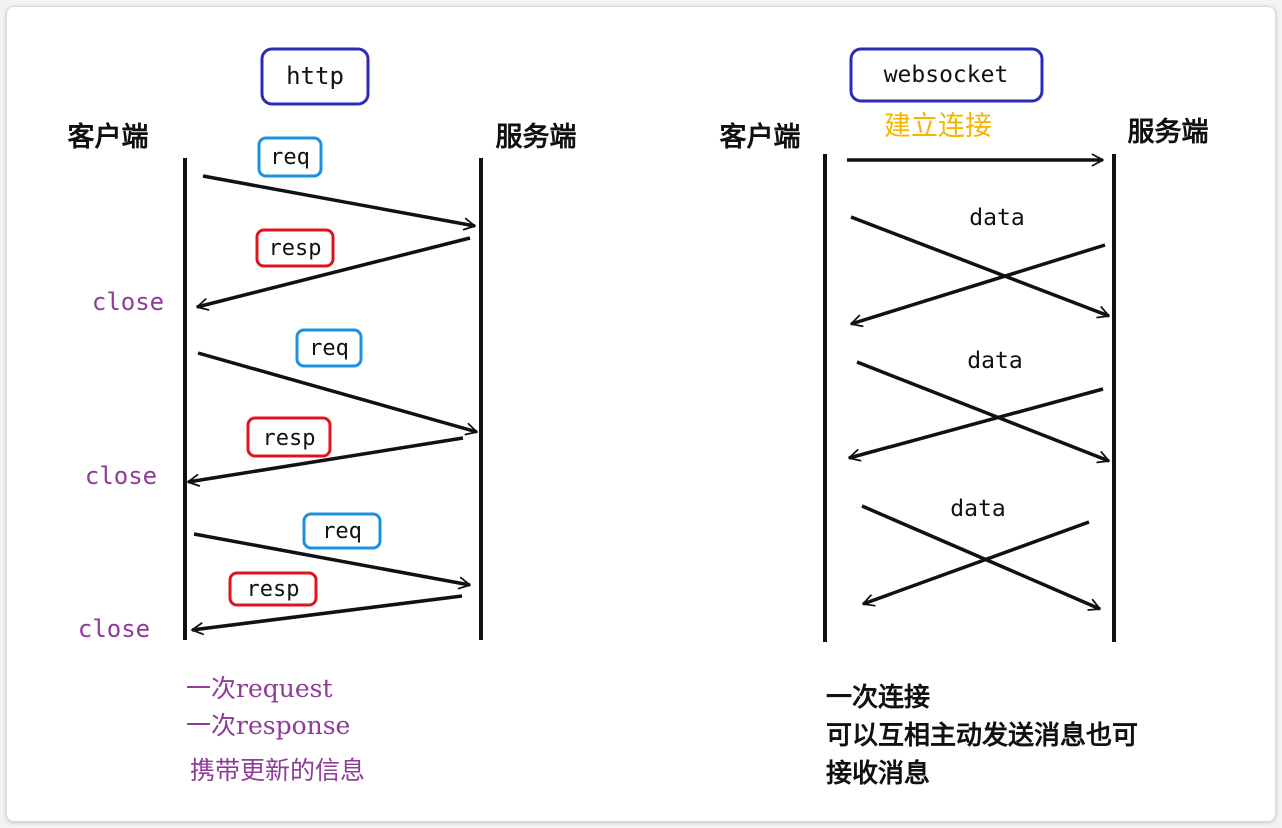 This screenshot has width=1282, height=828. What do you see at coordinates (339, 202) in the screenshot?
I see `req-arrow` at bounding box center [339, 202].